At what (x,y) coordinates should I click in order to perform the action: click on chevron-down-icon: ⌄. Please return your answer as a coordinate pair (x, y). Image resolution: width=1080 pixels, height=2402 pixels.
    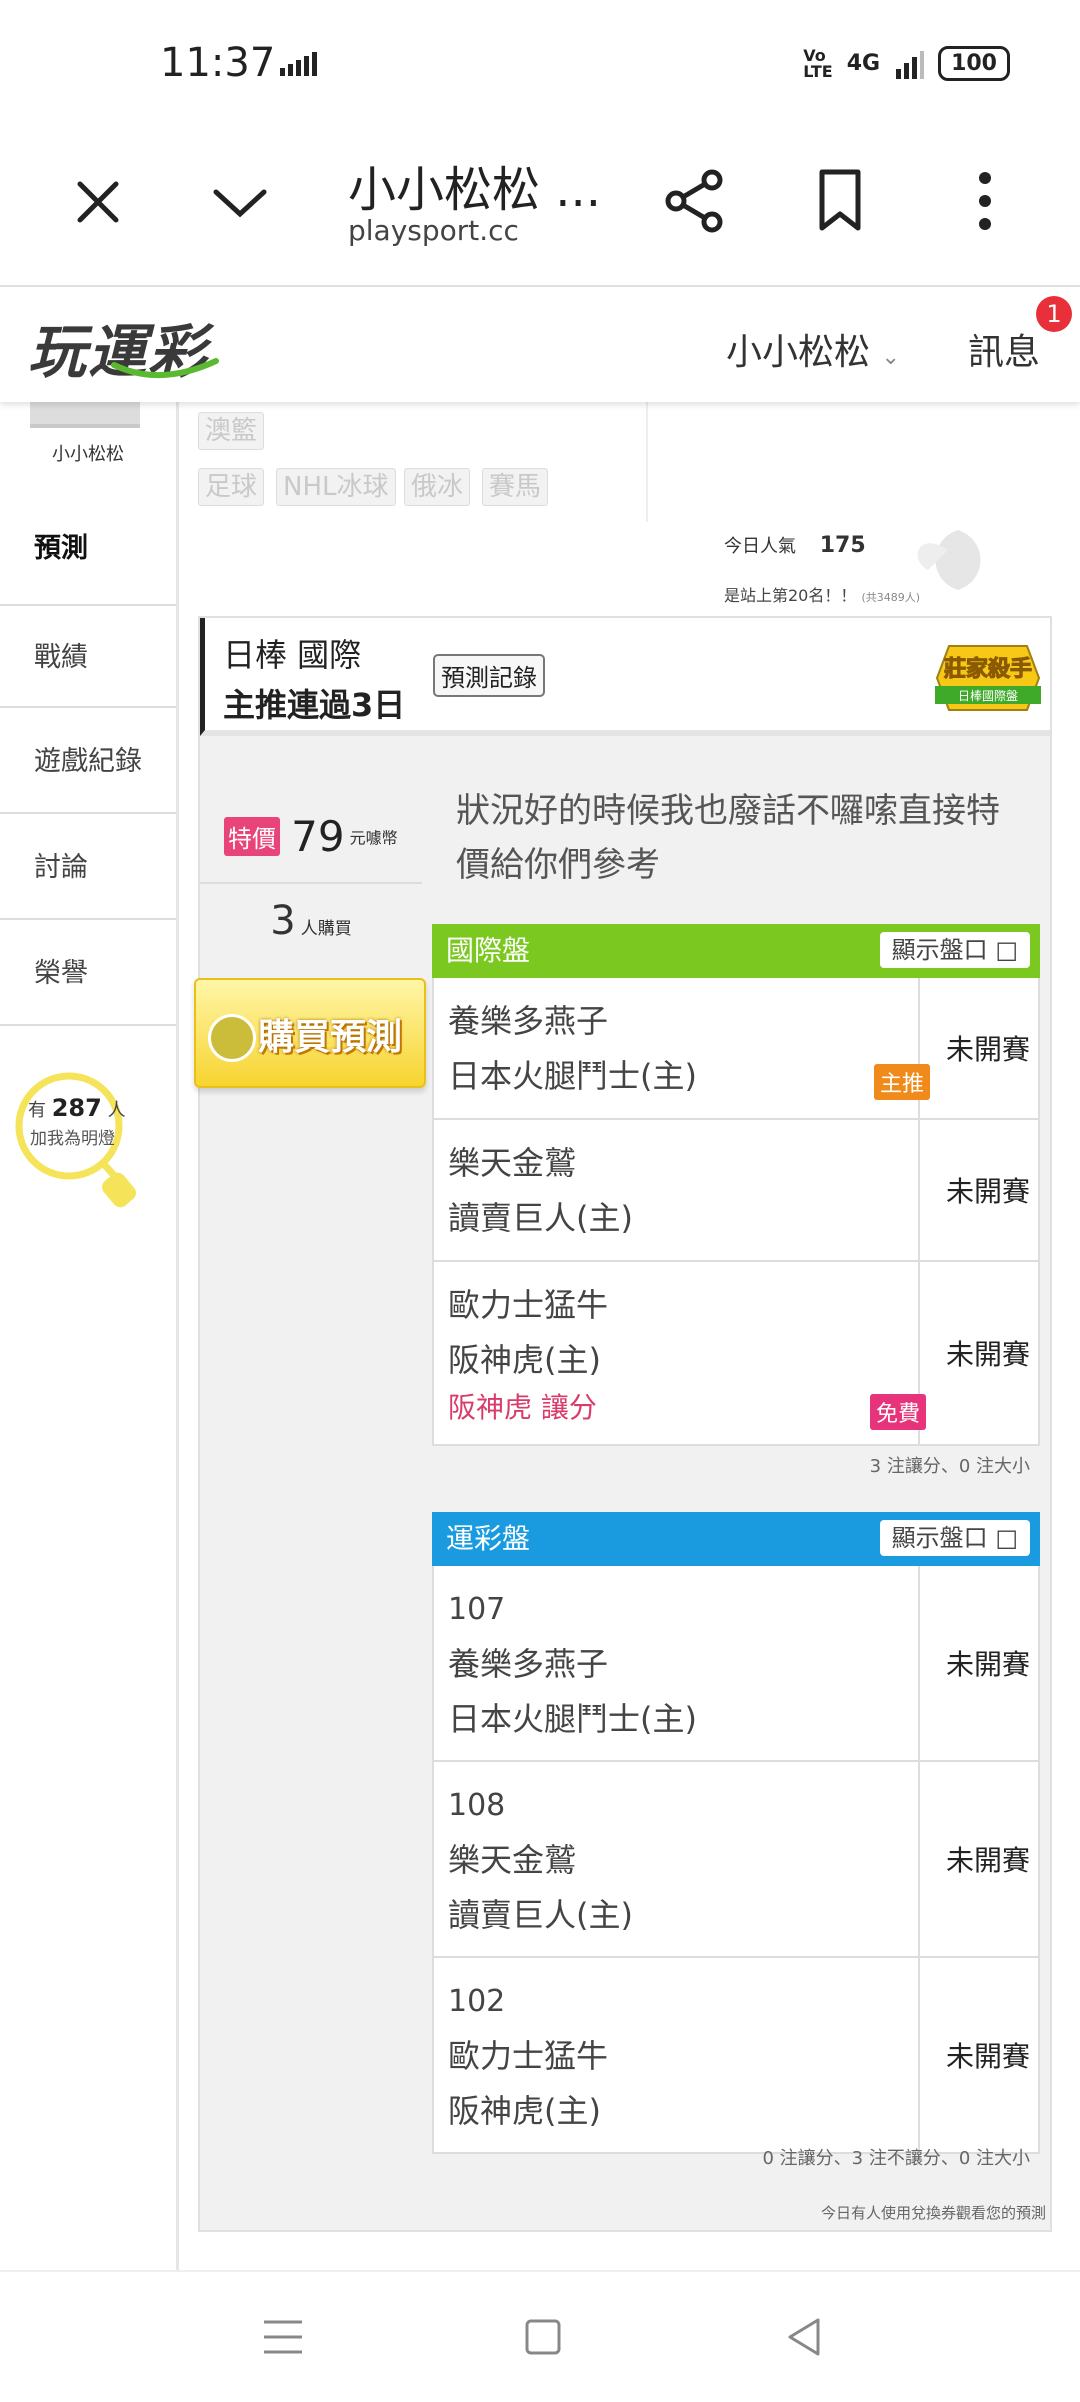
    Looking at the image, I should click on (890, 357).